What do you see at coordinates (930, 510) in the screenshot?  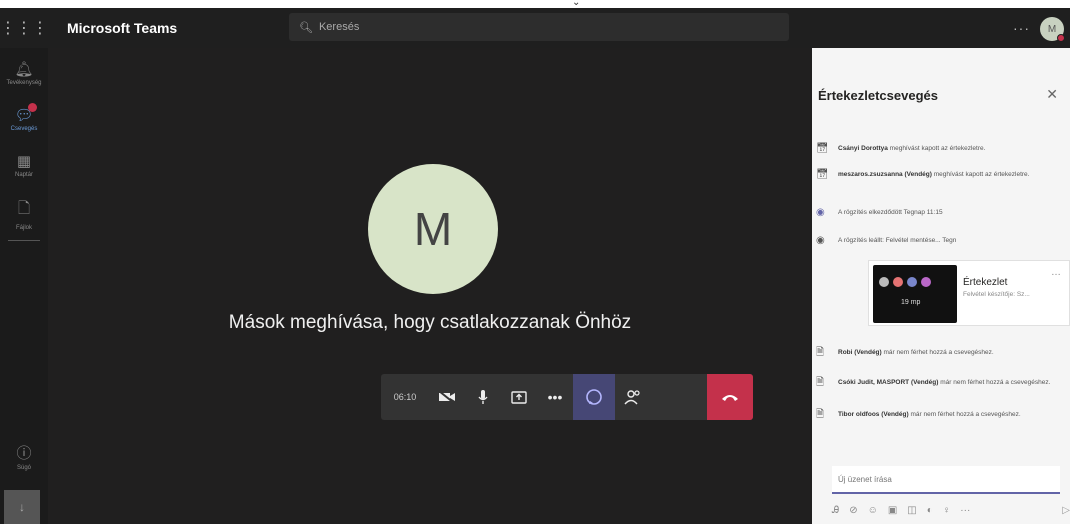 I see `meet-icon: ◐` at bounding box center [930, 510].